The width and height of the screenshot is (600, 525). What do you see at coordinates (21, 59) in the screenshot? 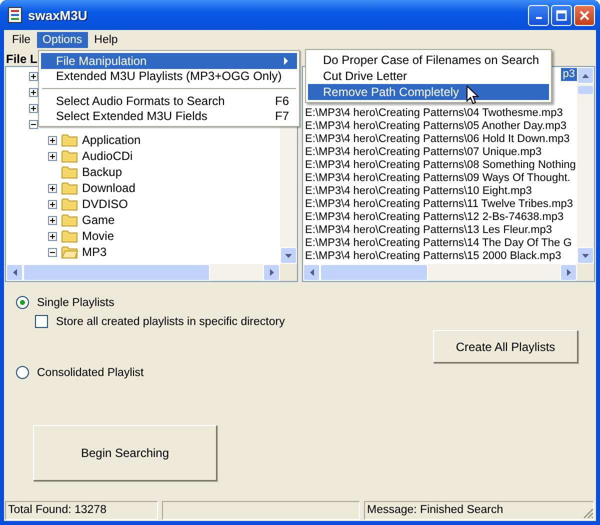
I see `pane-header: File L` at bounding box center [21, 59].